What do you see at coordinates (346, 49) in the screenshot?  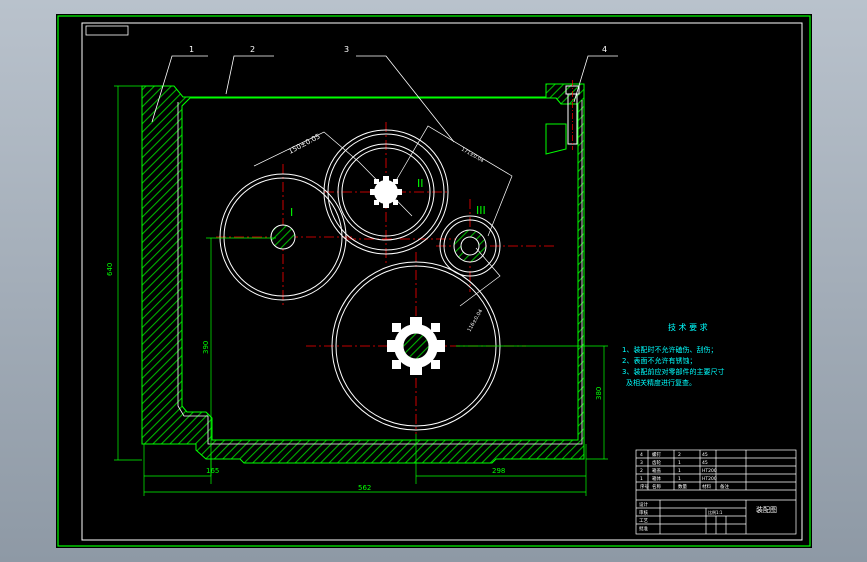 I see `balloon-3: 3` at bounding box center [346, 49].